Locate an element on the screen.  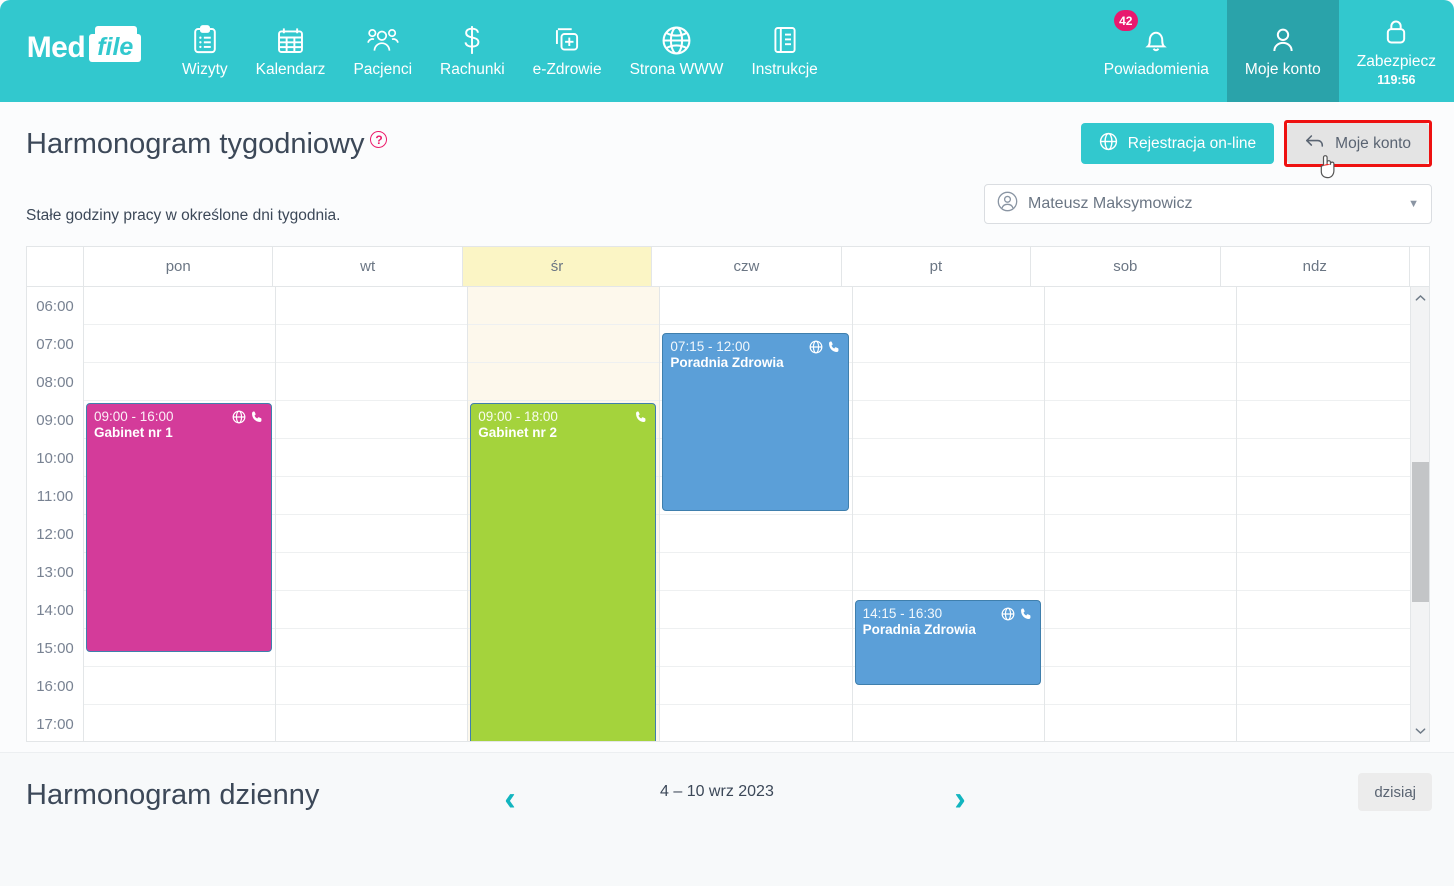
help-icon: ? is located at coordinates (379, 139).